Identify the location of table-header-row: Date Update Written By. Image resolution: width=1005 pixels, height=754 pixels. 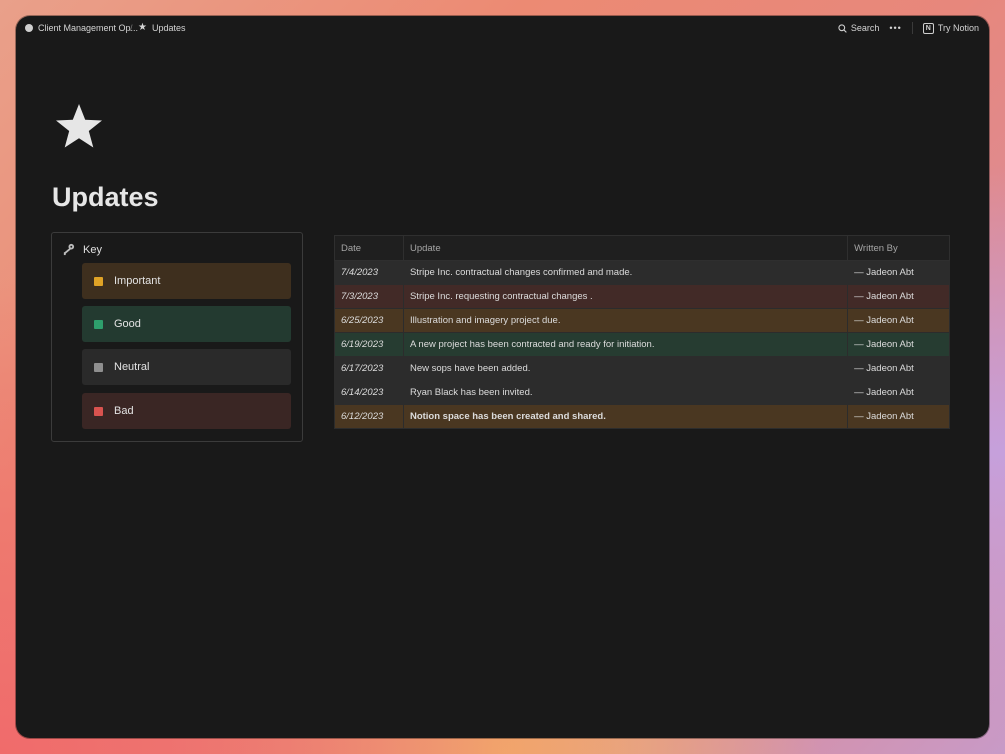
(642, 248).